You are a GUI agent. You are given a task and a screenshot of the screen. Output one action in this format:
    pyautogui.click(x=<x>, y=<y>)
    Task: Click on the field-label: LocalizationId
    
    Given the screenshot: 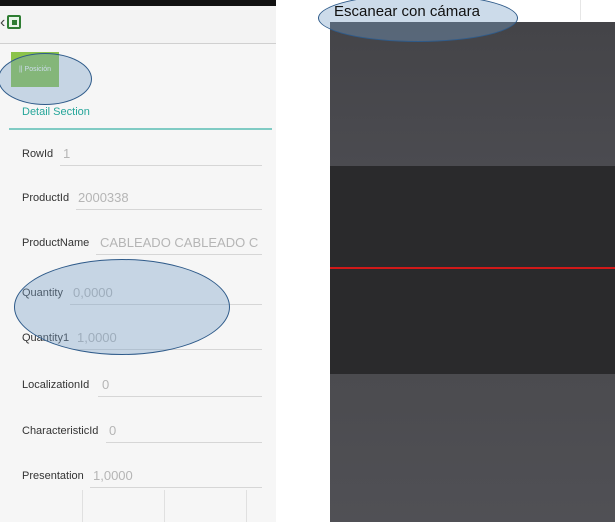 What is the action you would take?
    pyautogui.click(x=56, y=385)
    